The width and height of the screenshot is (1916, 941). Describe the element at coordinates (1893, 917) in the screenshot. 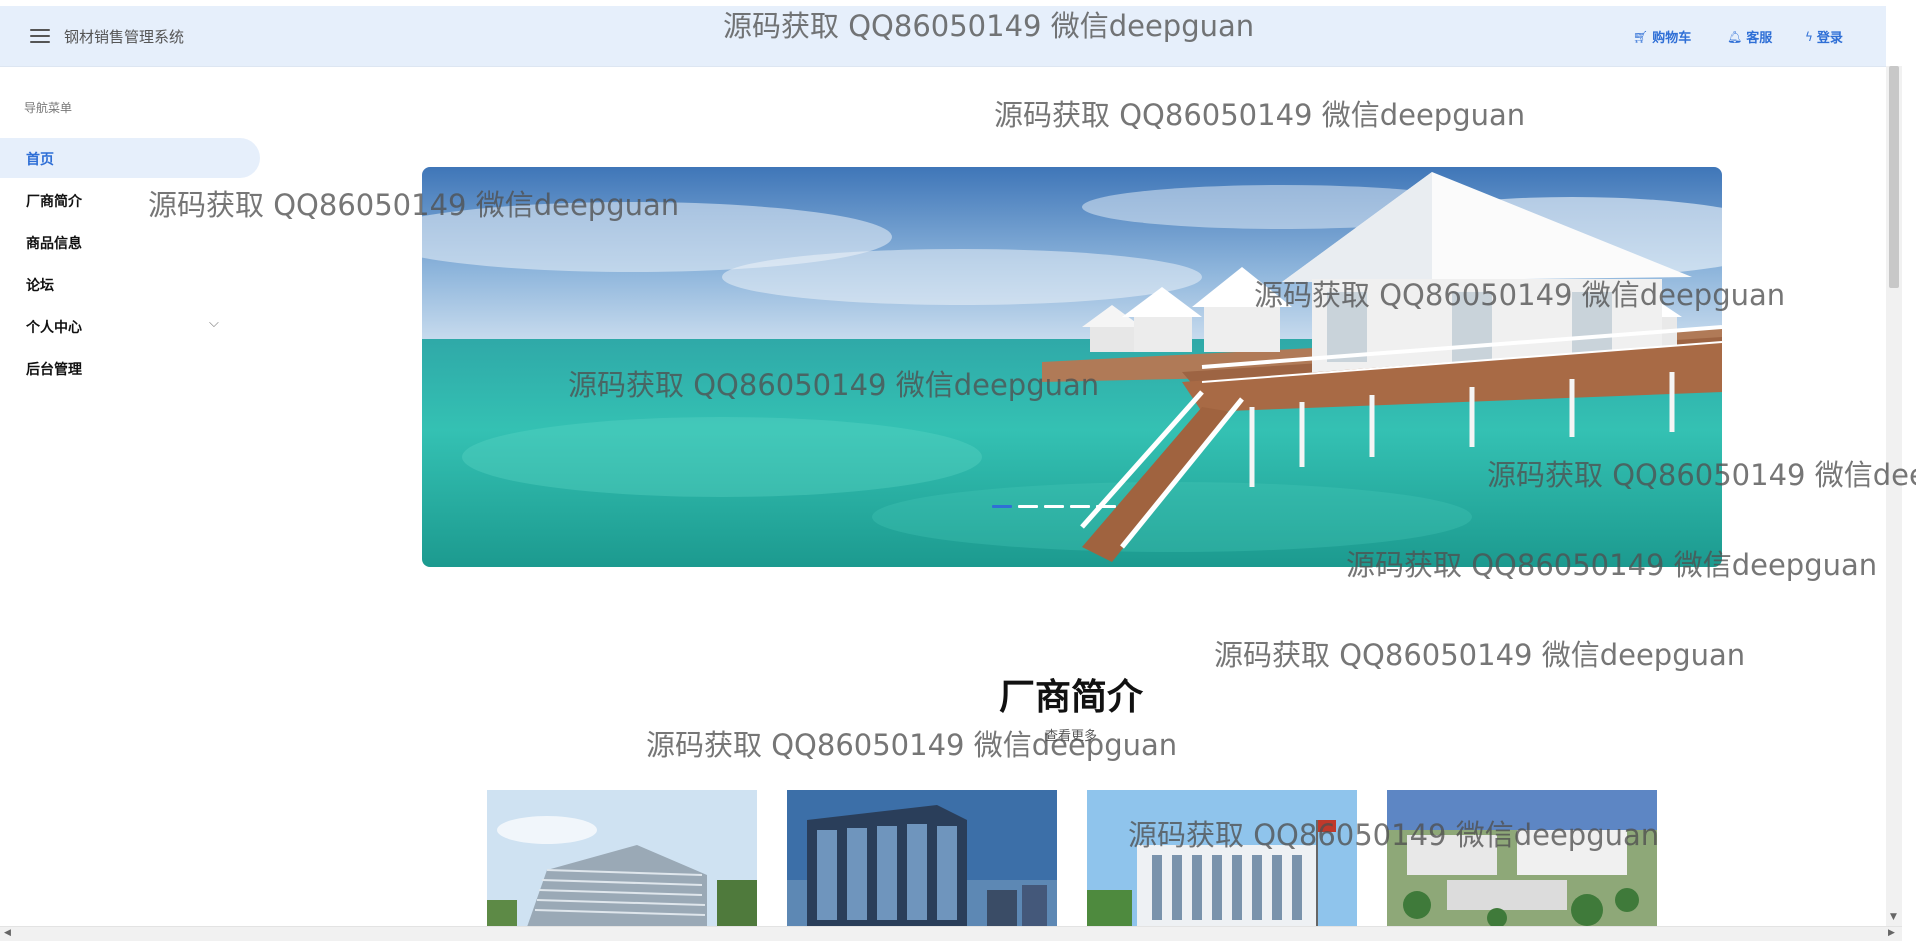

I see `scroll-down-icon: ▼` at that location.